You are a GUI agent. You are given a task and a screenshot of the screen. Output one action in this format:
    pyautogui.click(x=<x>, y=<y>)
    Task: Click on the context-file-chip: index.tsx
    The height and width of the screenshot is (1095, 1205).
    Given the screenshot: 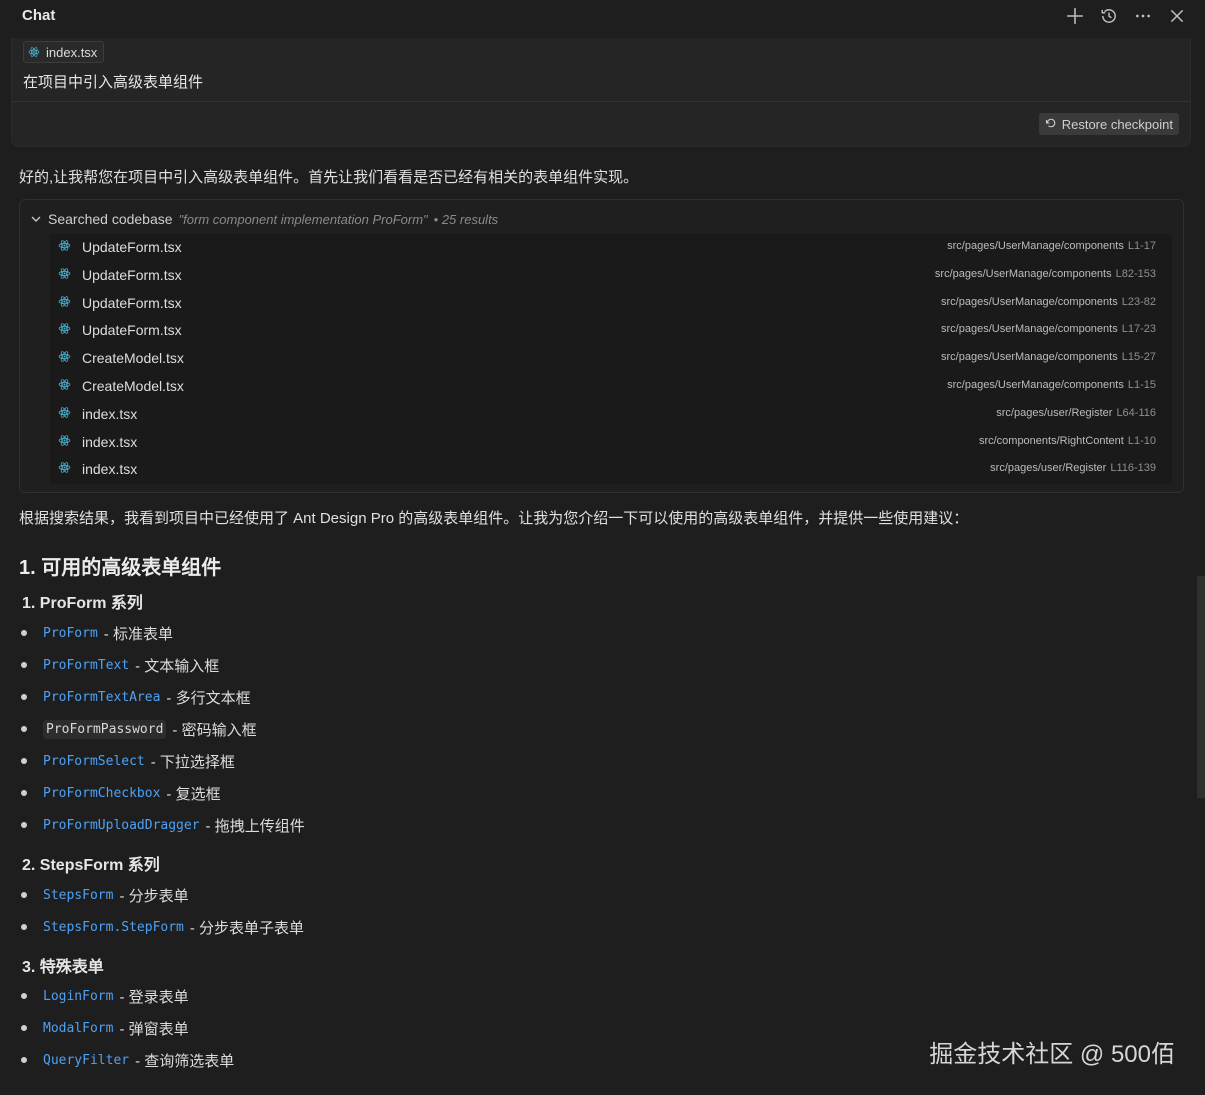 What is the action you would take?
    pyautogui.click(x=64, y=52)
    